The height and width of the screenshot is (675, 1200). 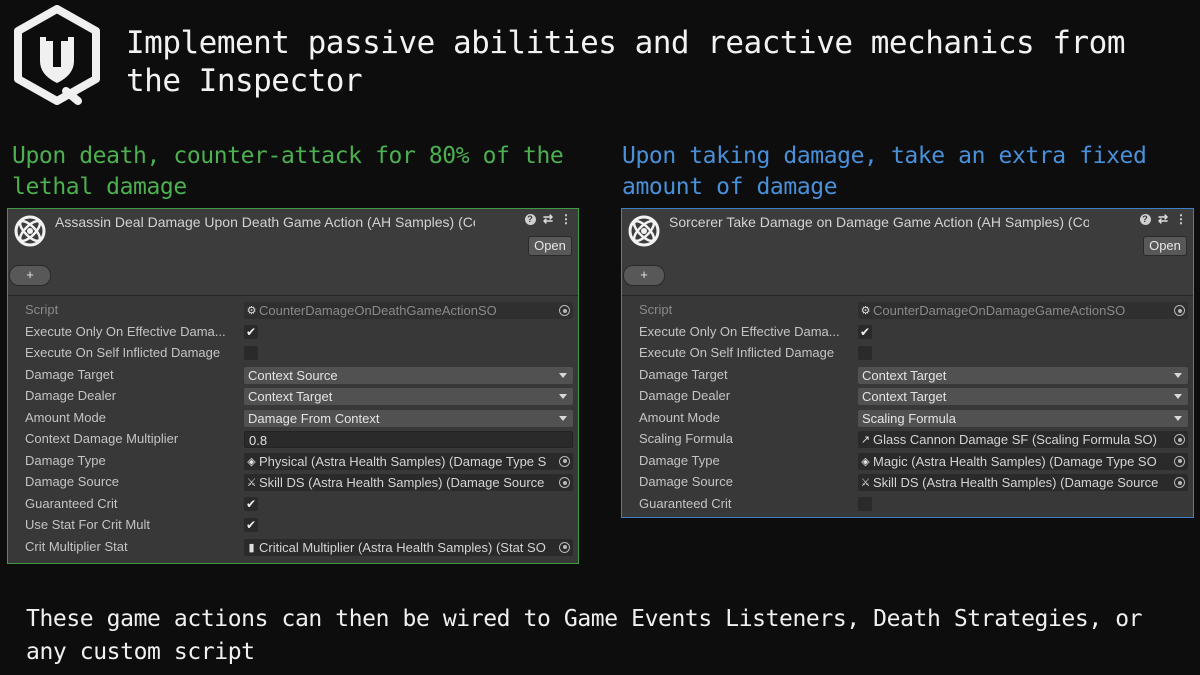 I want to click on dropdown-value: Context Source, so click(x=293, y=375).